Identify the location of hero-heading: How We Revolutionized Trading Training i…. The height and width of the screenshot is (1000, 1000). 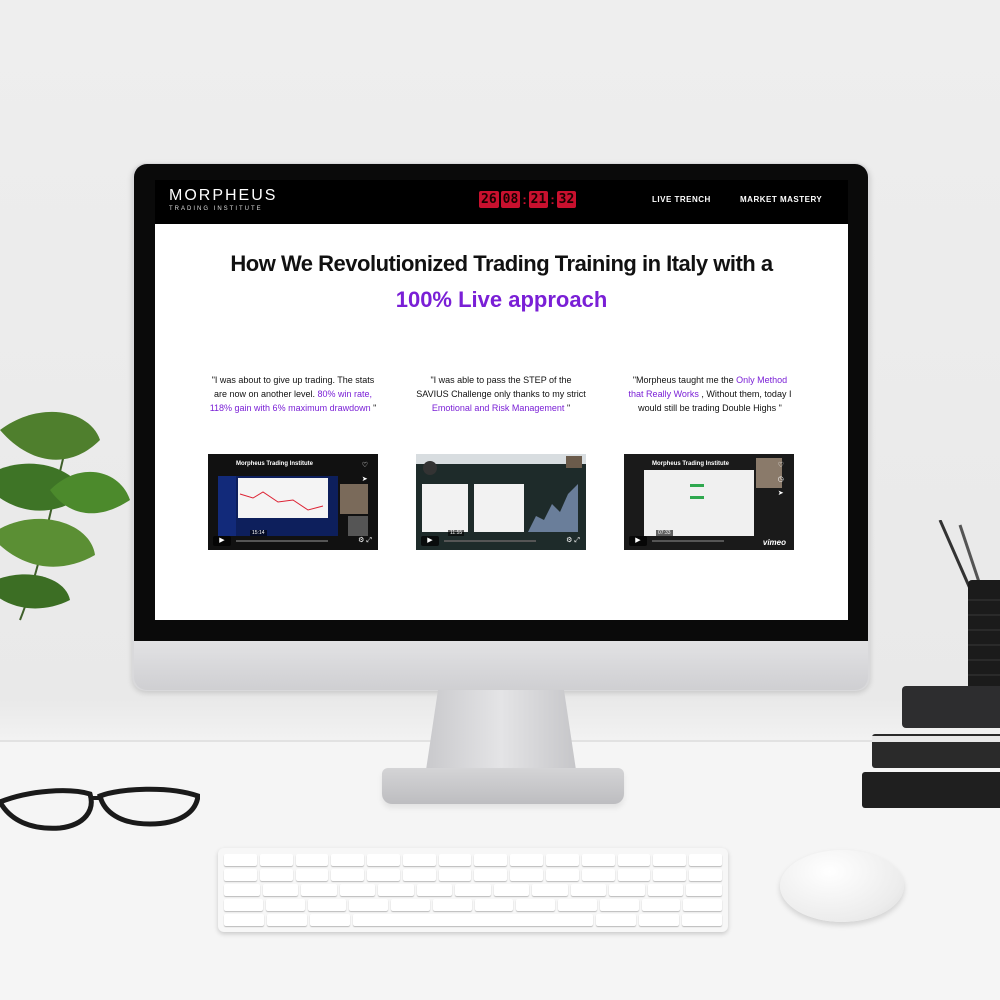
(501, 282).